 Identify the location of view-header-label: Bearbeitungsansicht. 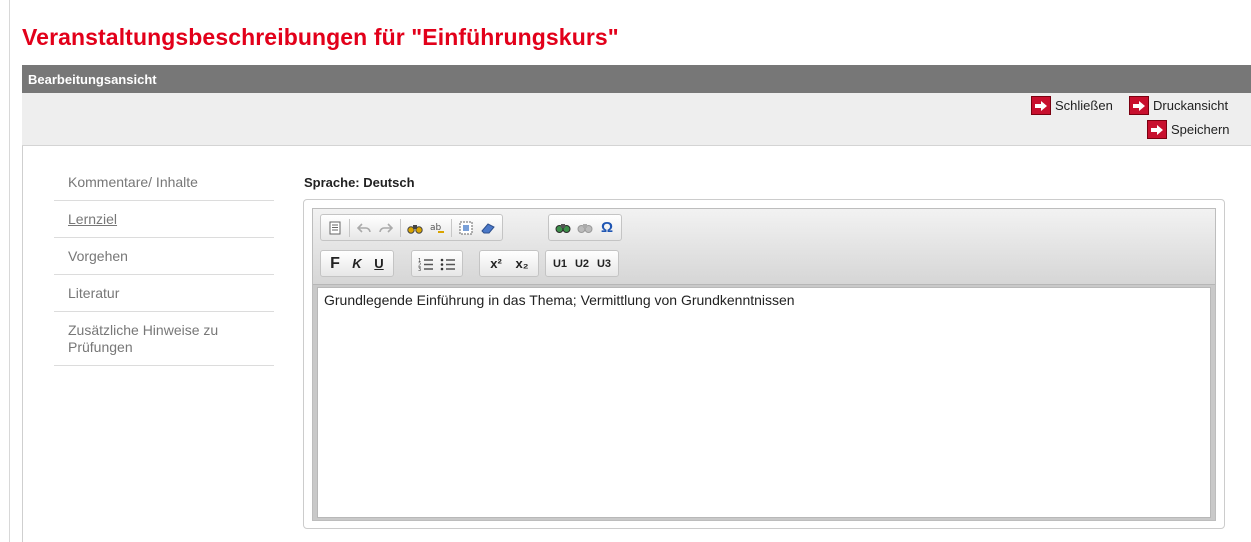
(92, 79).